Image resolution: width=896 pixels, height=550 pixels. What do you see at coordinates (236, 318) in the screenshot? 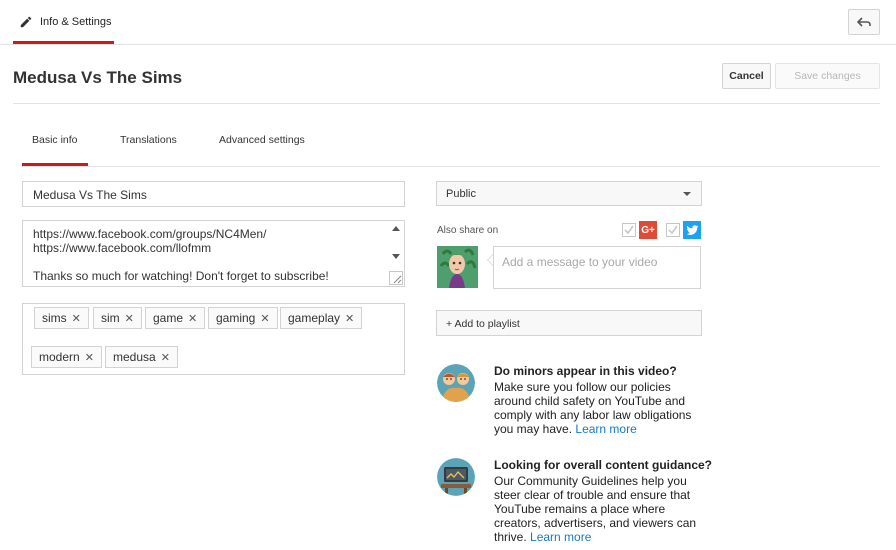
I see `tag-label: gaming` at bounding box center [236, 318].